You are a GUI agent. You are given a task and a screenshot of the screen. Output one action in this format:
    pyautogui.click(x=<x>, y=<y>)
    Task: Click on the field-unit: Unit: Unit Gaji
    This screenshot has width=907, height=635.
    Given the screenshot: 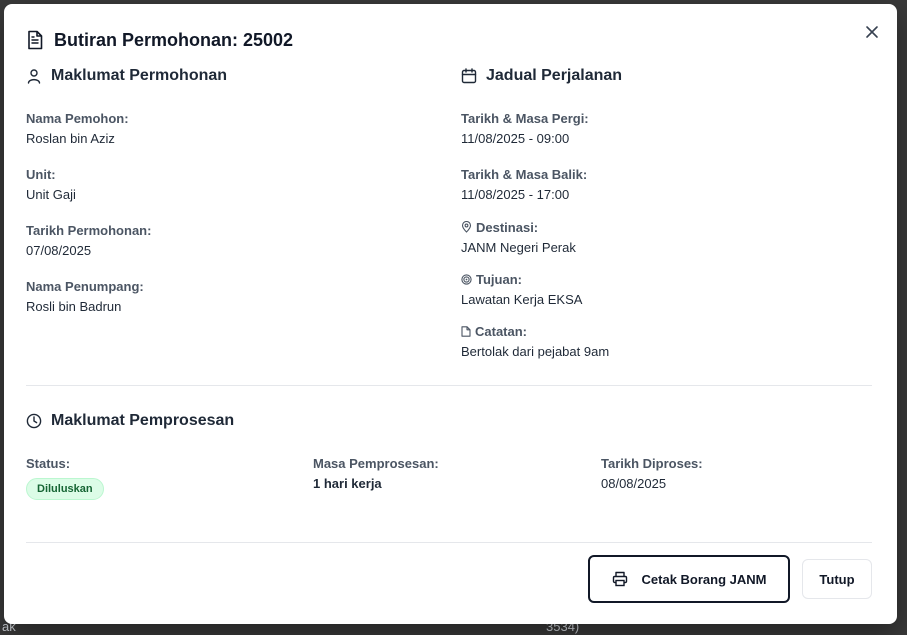 What is the action you would take?
    pyautogui.click(x=51, y=185)
    